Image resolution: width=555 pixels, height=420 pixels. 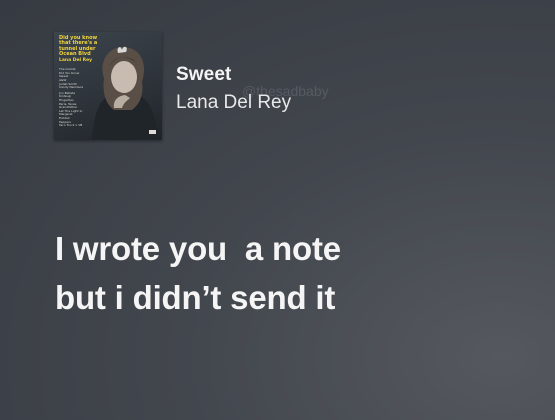 I want to click on cover-track: Candy Necklace, so click(x=71, y=87).